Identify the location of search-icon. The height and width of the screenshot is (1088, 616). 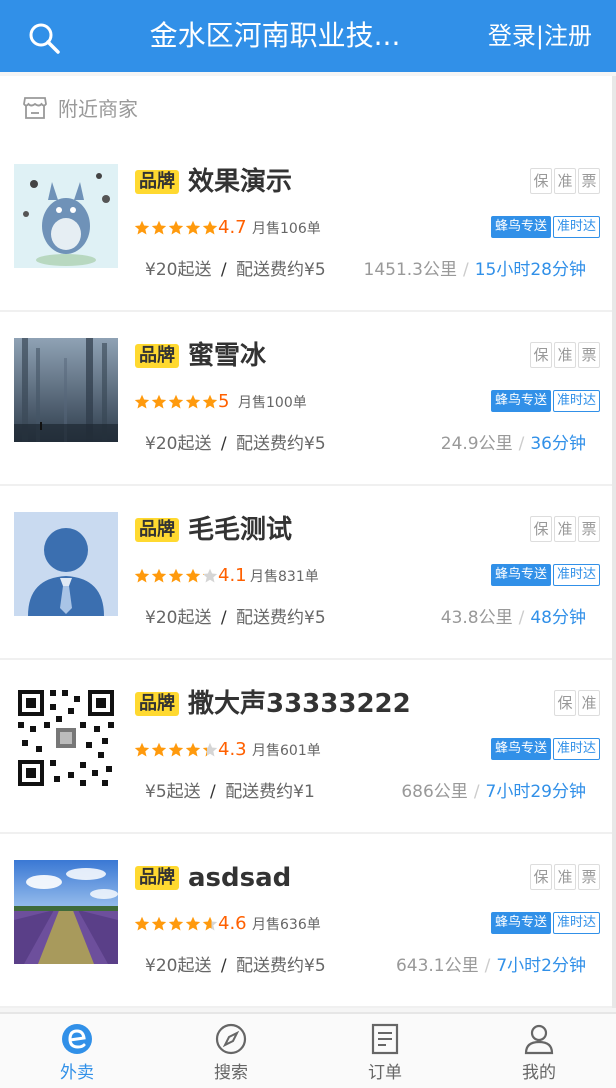
(44, 38).